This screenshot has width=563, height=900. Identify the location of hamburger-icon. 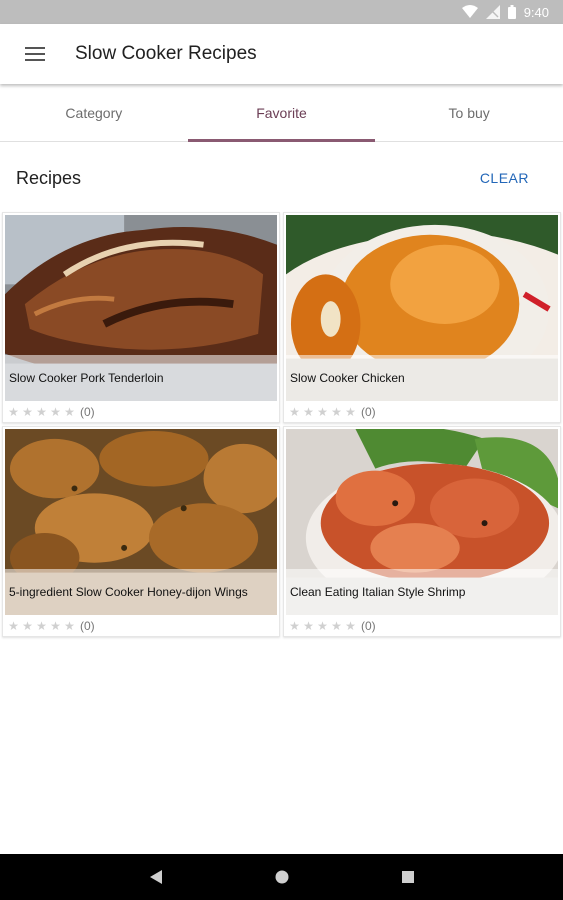
(35, 54).